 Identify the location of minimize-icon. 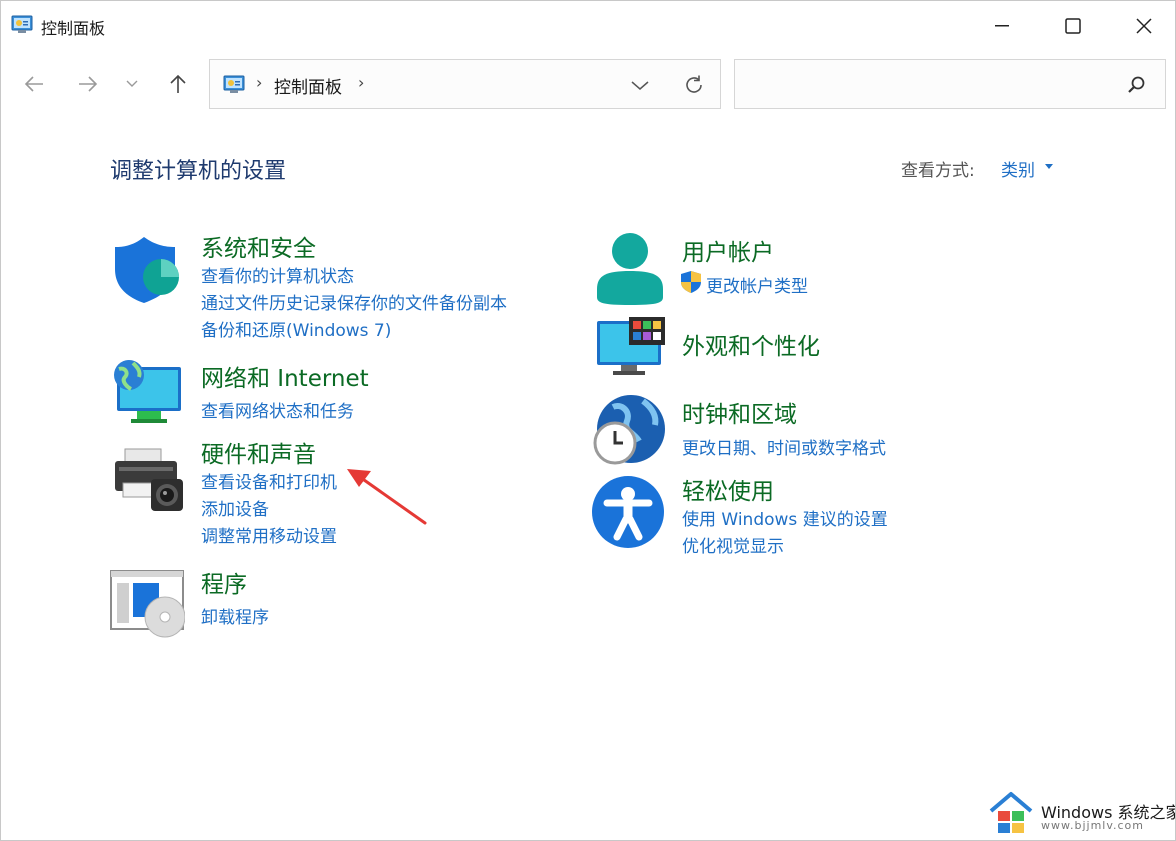
(1002, 26).